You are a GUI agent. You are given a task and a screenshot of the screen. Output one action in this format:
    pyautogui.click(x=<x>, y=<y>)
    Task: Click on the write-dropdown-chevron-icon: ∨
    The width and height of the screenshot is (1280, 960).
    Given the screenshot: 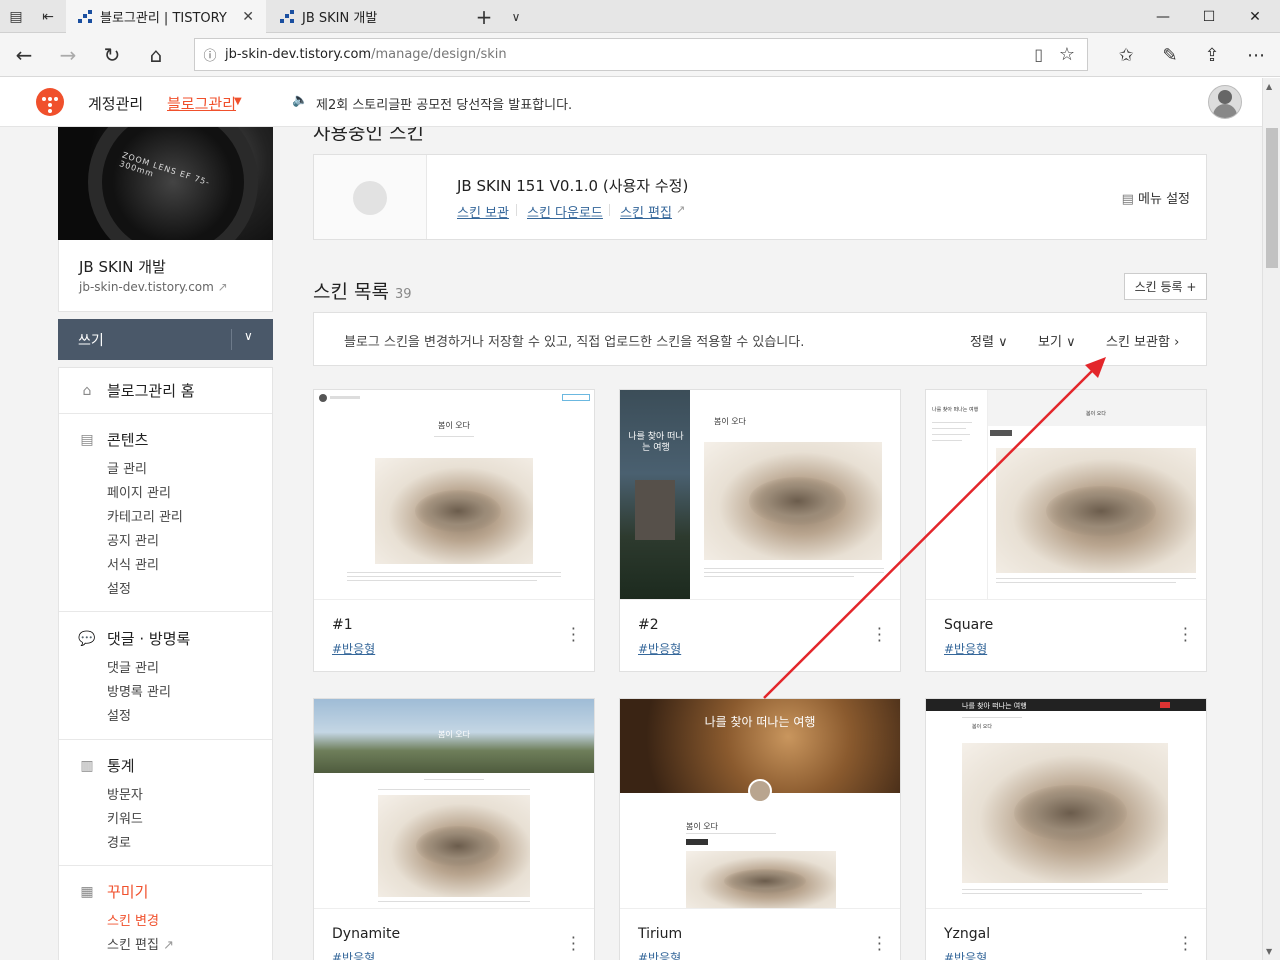 What is the action you would take?
    pyautogui.click(x=248, y=336)
    